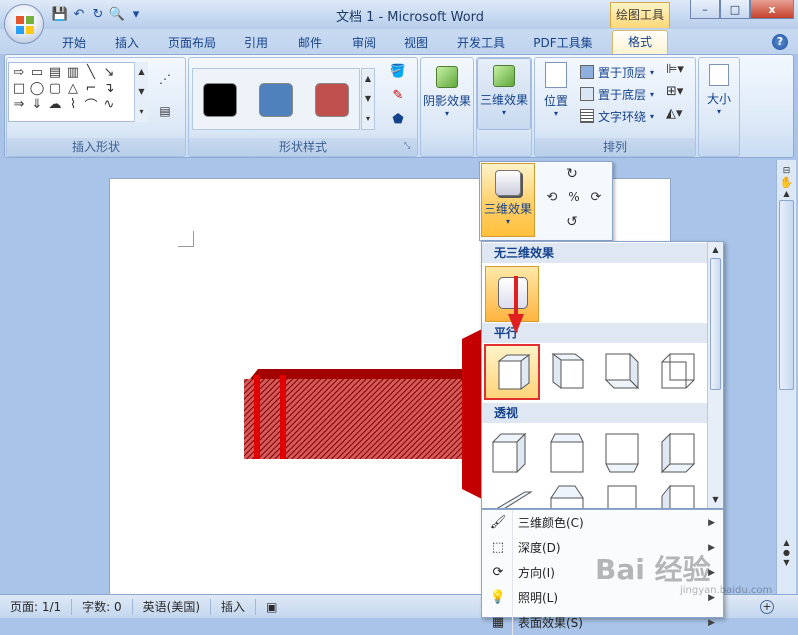 Image resolution: width=798 pixels, height=635 pixels. I want to click on tab-mailings: 邮件, so click(310, 43).